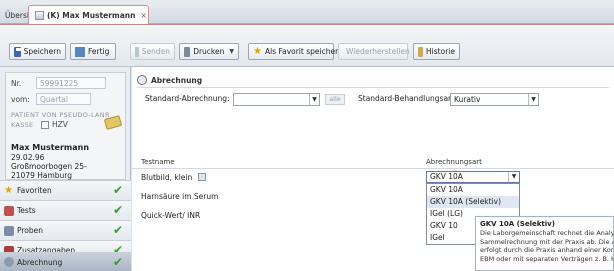  Describe the element at coordinates (65, 210) in the screenshot. I see `nav-item-tests: Tests ✔` at that location.